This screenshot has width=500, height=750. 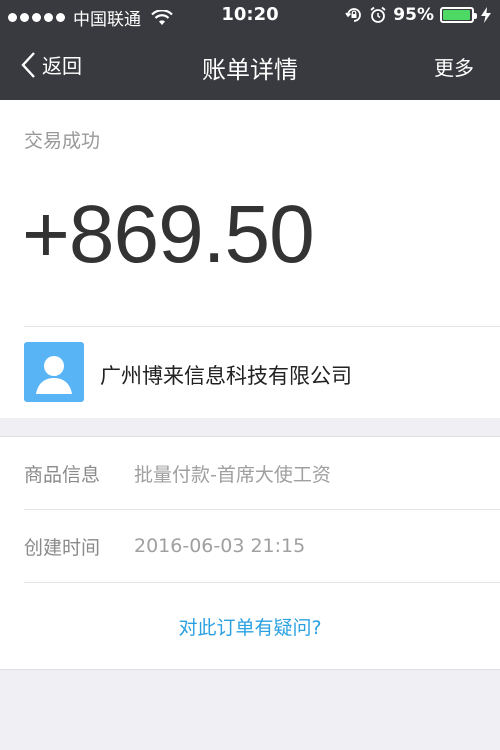 What do you see at coordinates (62, 474) in the screenshot?
I see `product-info-label: 商品信息` at bounding box center [62, 474].